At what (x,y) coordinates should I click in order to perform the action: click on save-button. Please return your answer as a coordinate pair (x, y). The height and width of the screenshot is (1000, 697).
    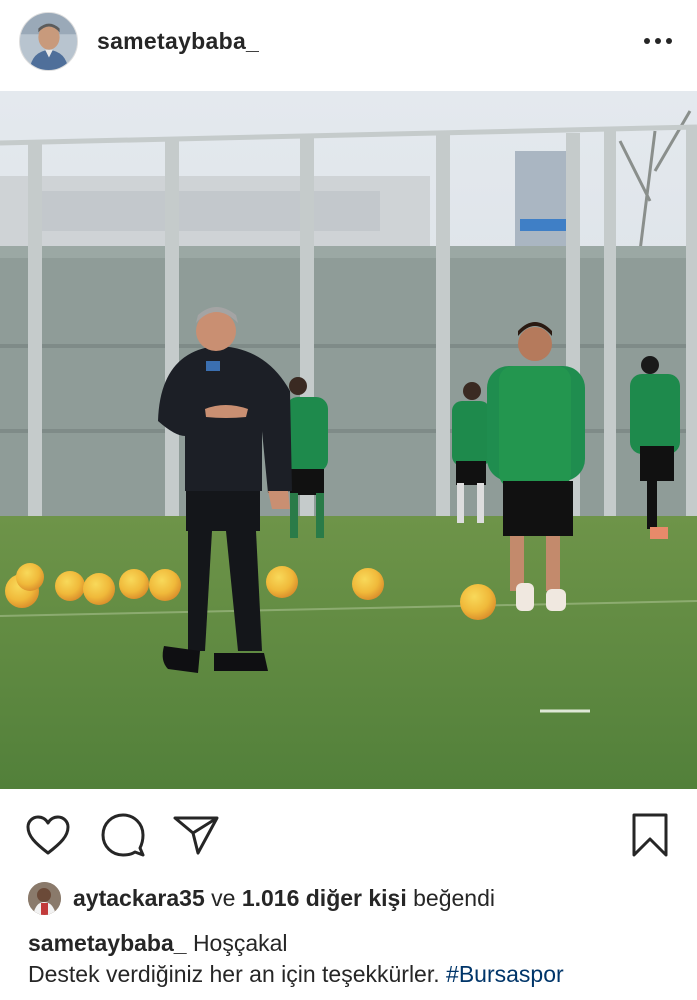
    Looking at the image, I should click on (650, 835).